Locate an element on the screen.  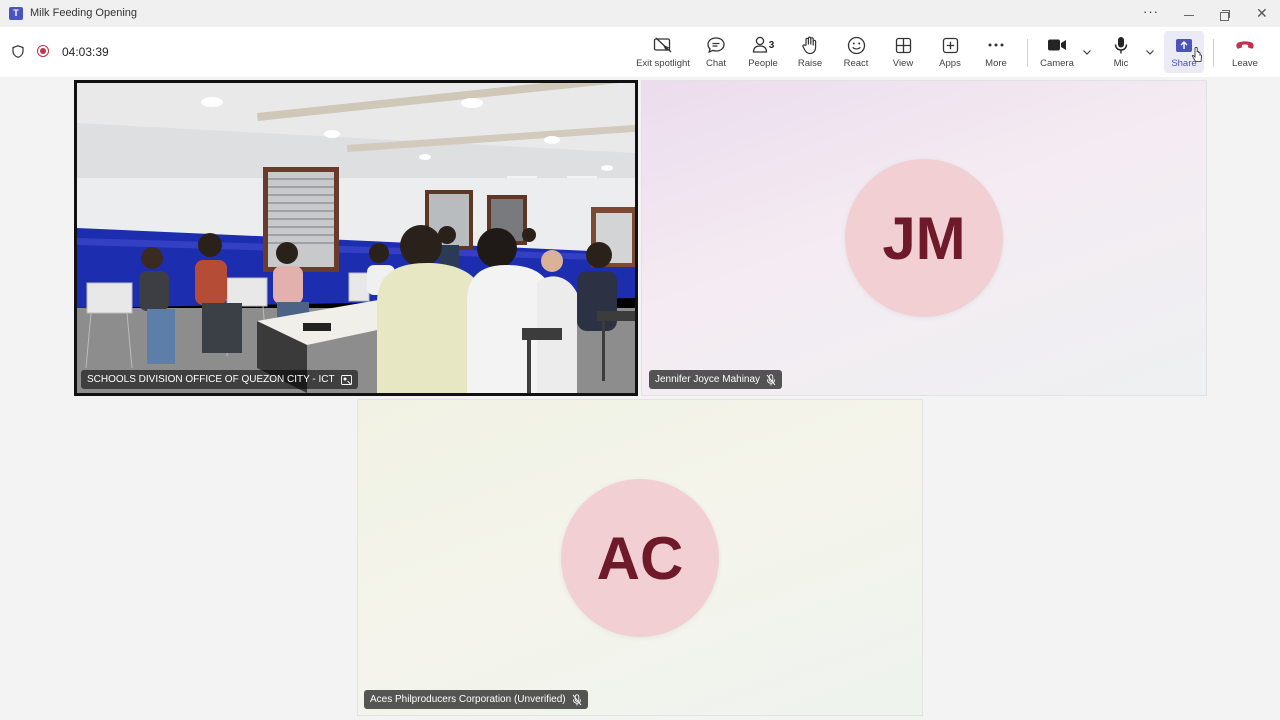
leave-button: Leave is located at coordinates (1245, 52).